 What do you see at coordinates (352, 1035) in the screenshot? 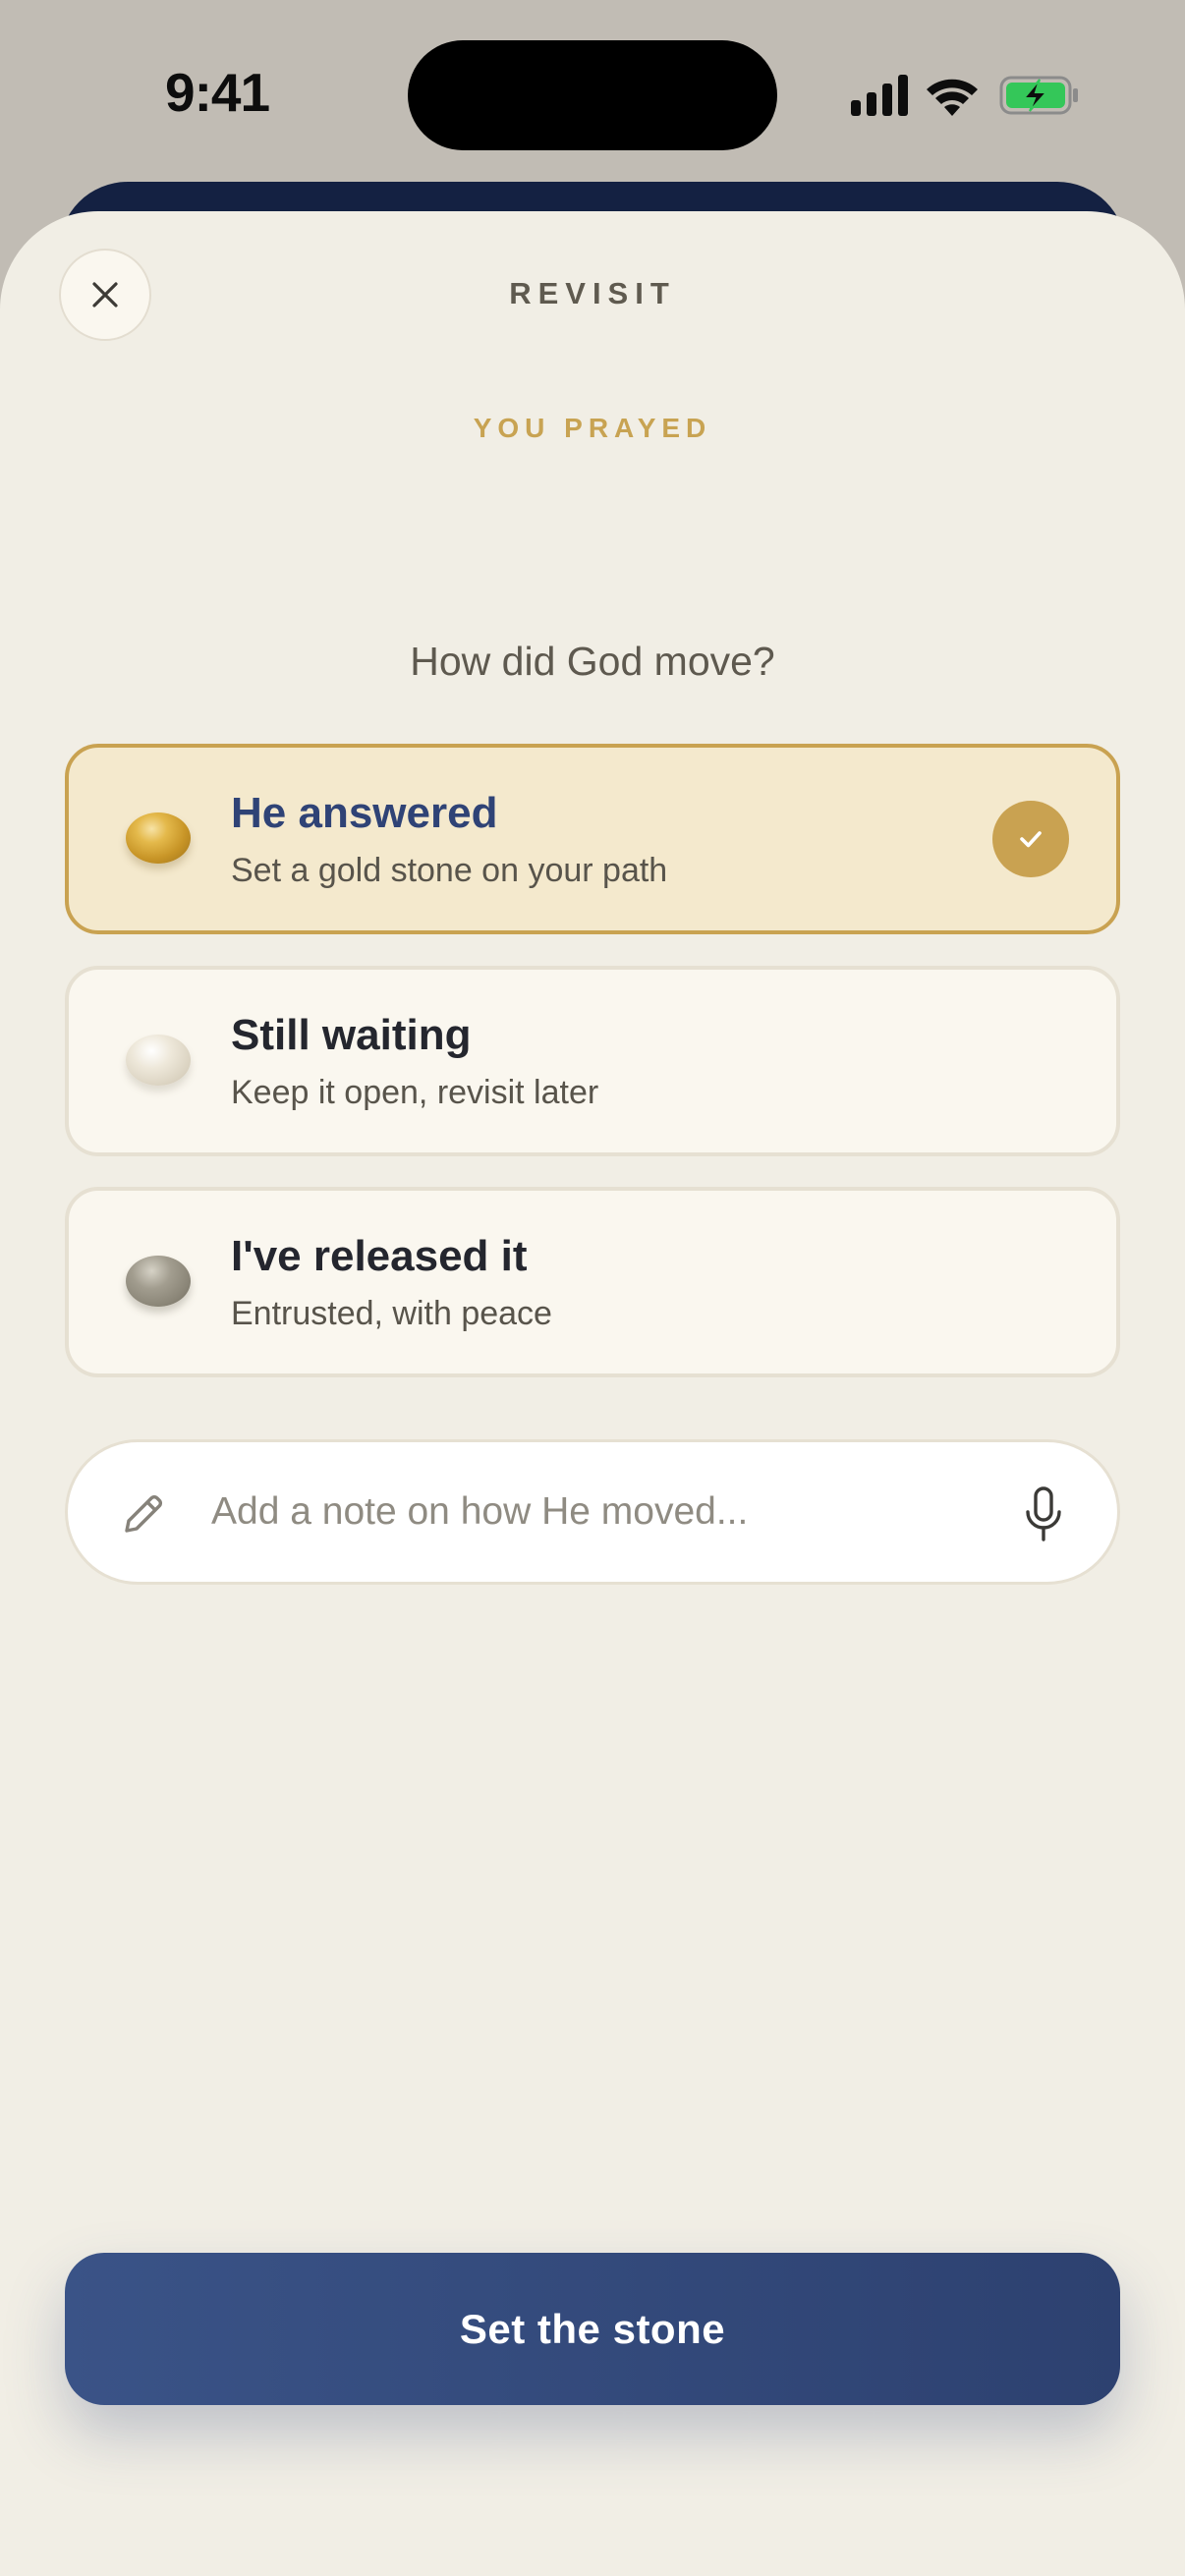
I see `option-title: Still waiting` at bounding box center [352, 1035].